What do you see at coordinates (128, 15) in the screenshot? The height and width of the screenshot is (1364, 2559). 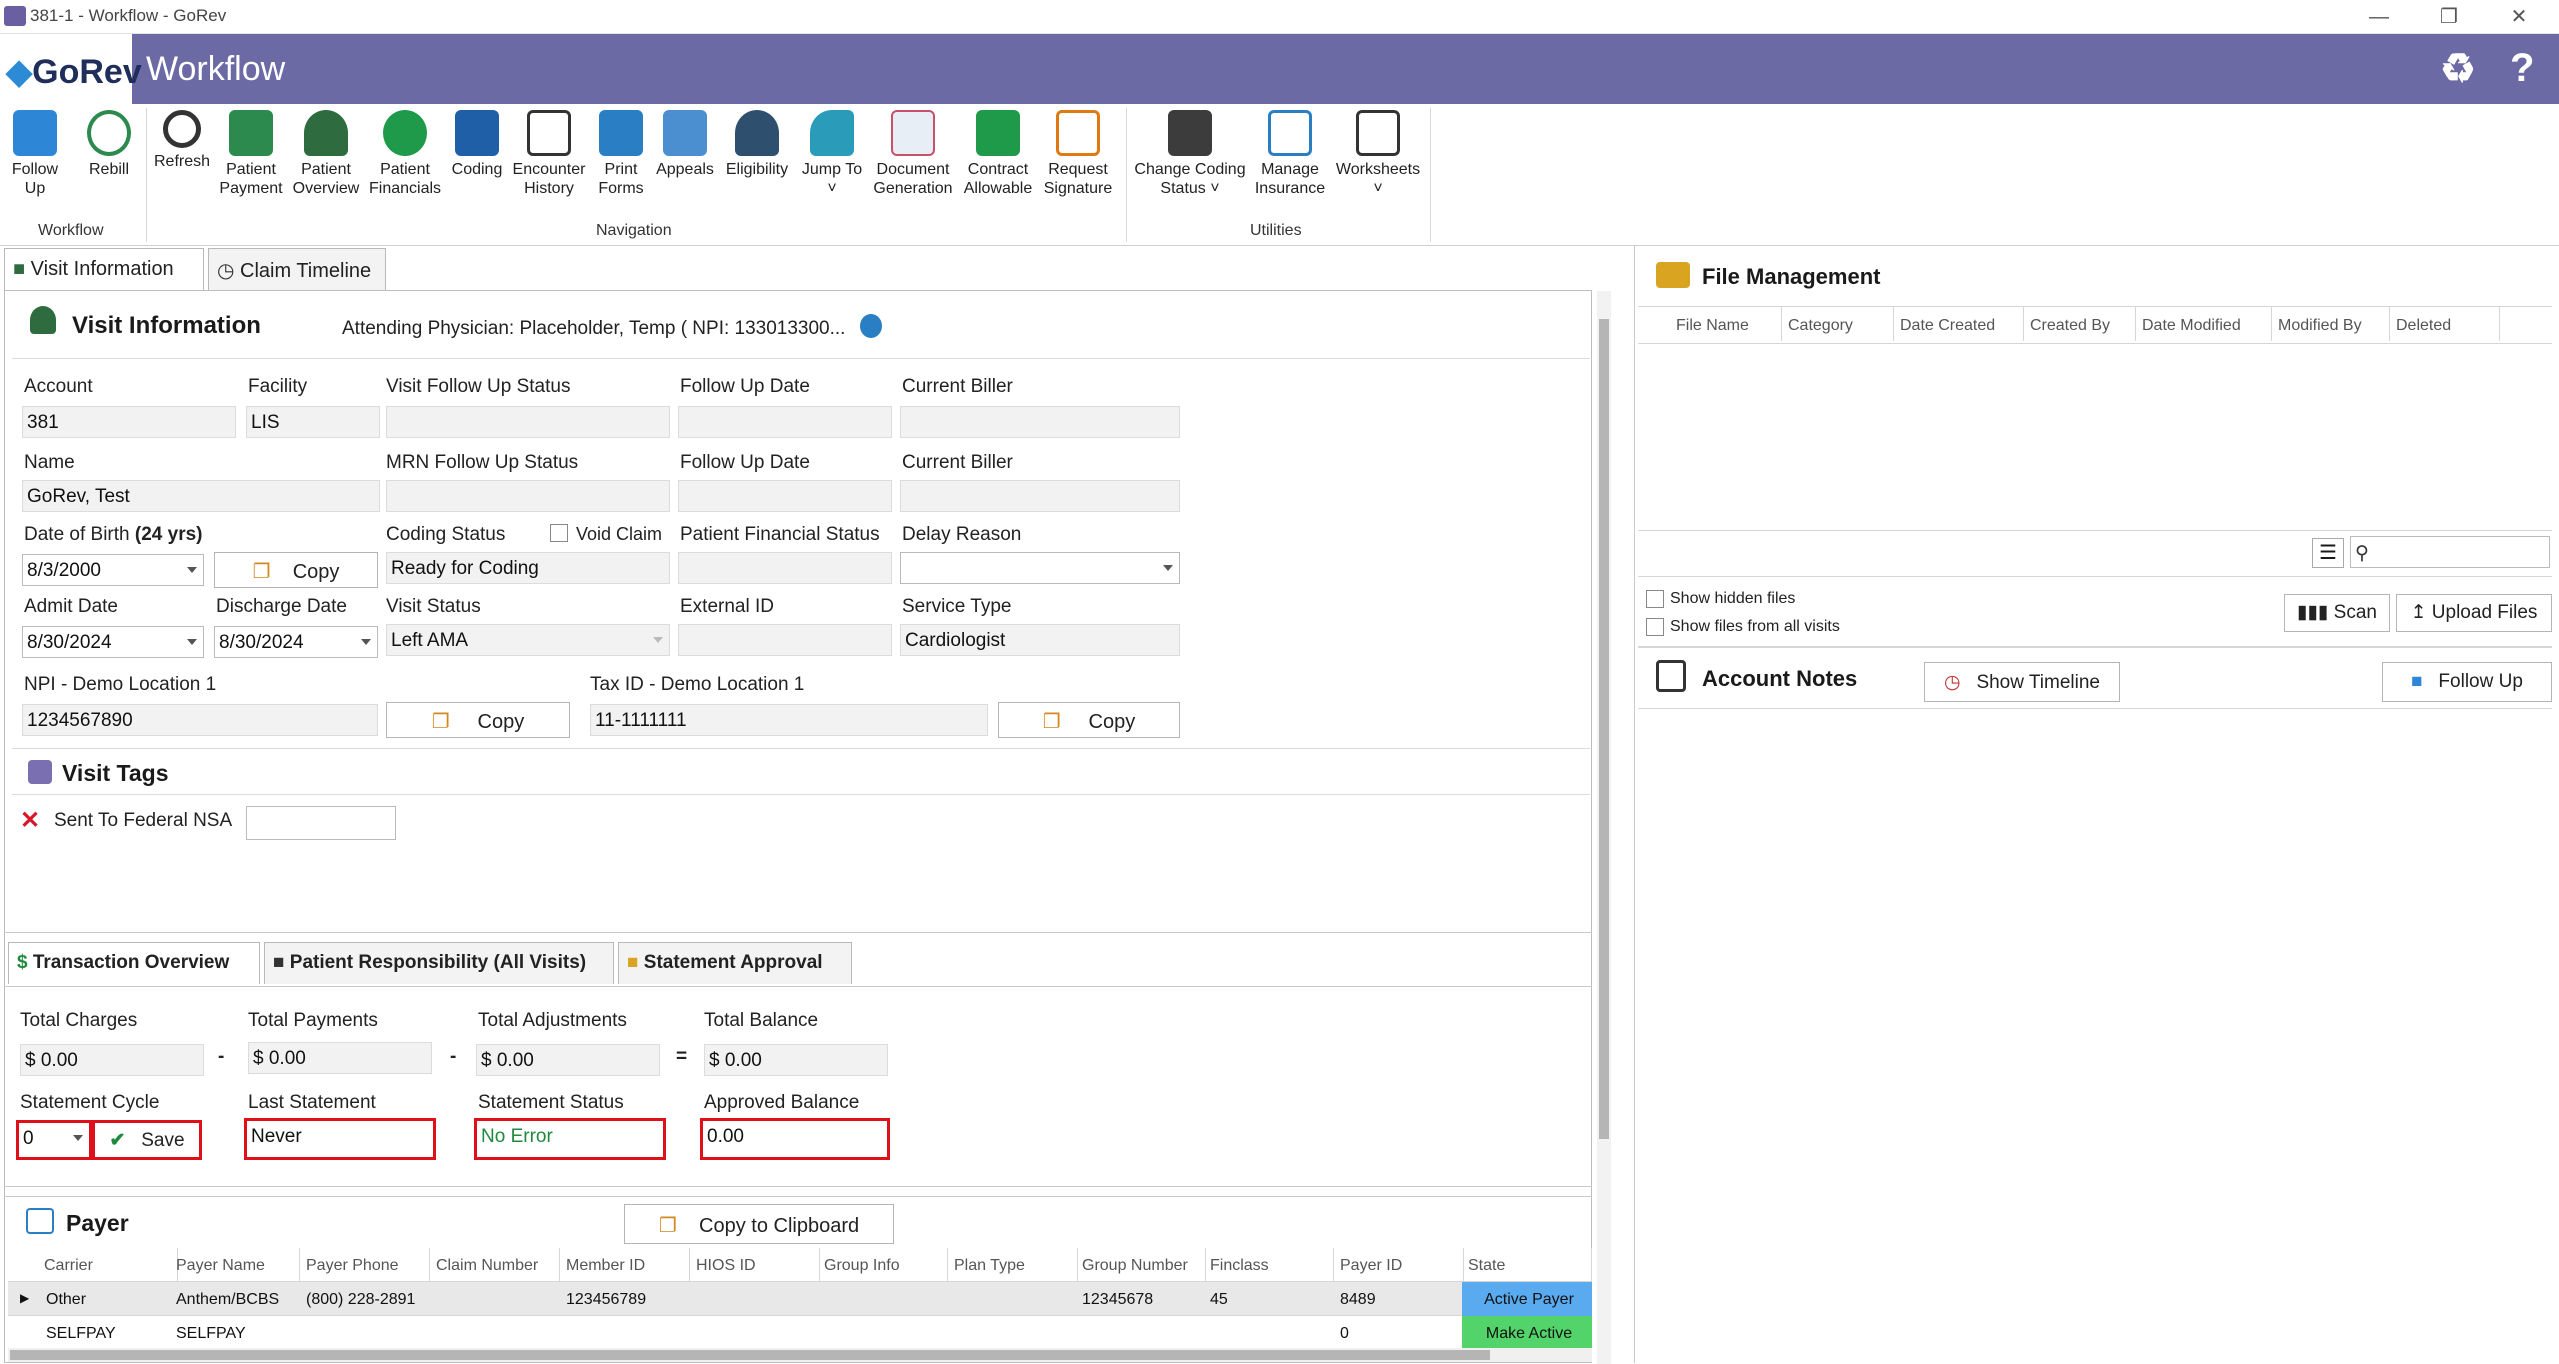 I see `window-title: 381-1 - Workflow - GoRev` at bounding box center [128, 15].